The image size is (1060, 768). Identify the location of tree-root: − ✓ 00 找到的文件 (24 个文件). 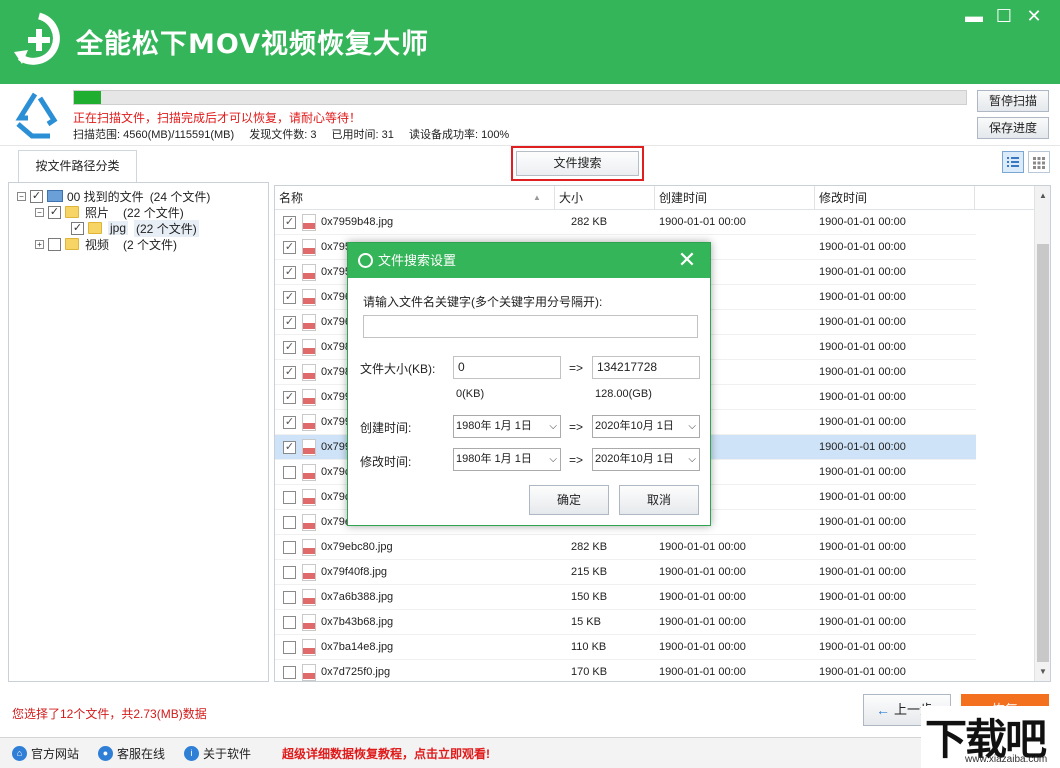
(113, 196).